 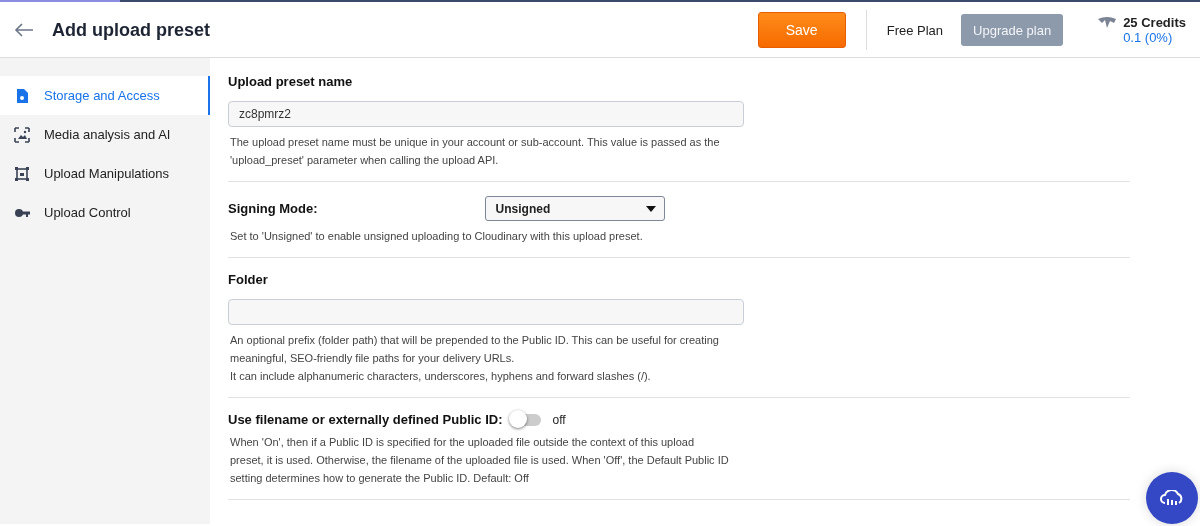 I want to click on toggle-state-text: off, so click(x=559, y=419).